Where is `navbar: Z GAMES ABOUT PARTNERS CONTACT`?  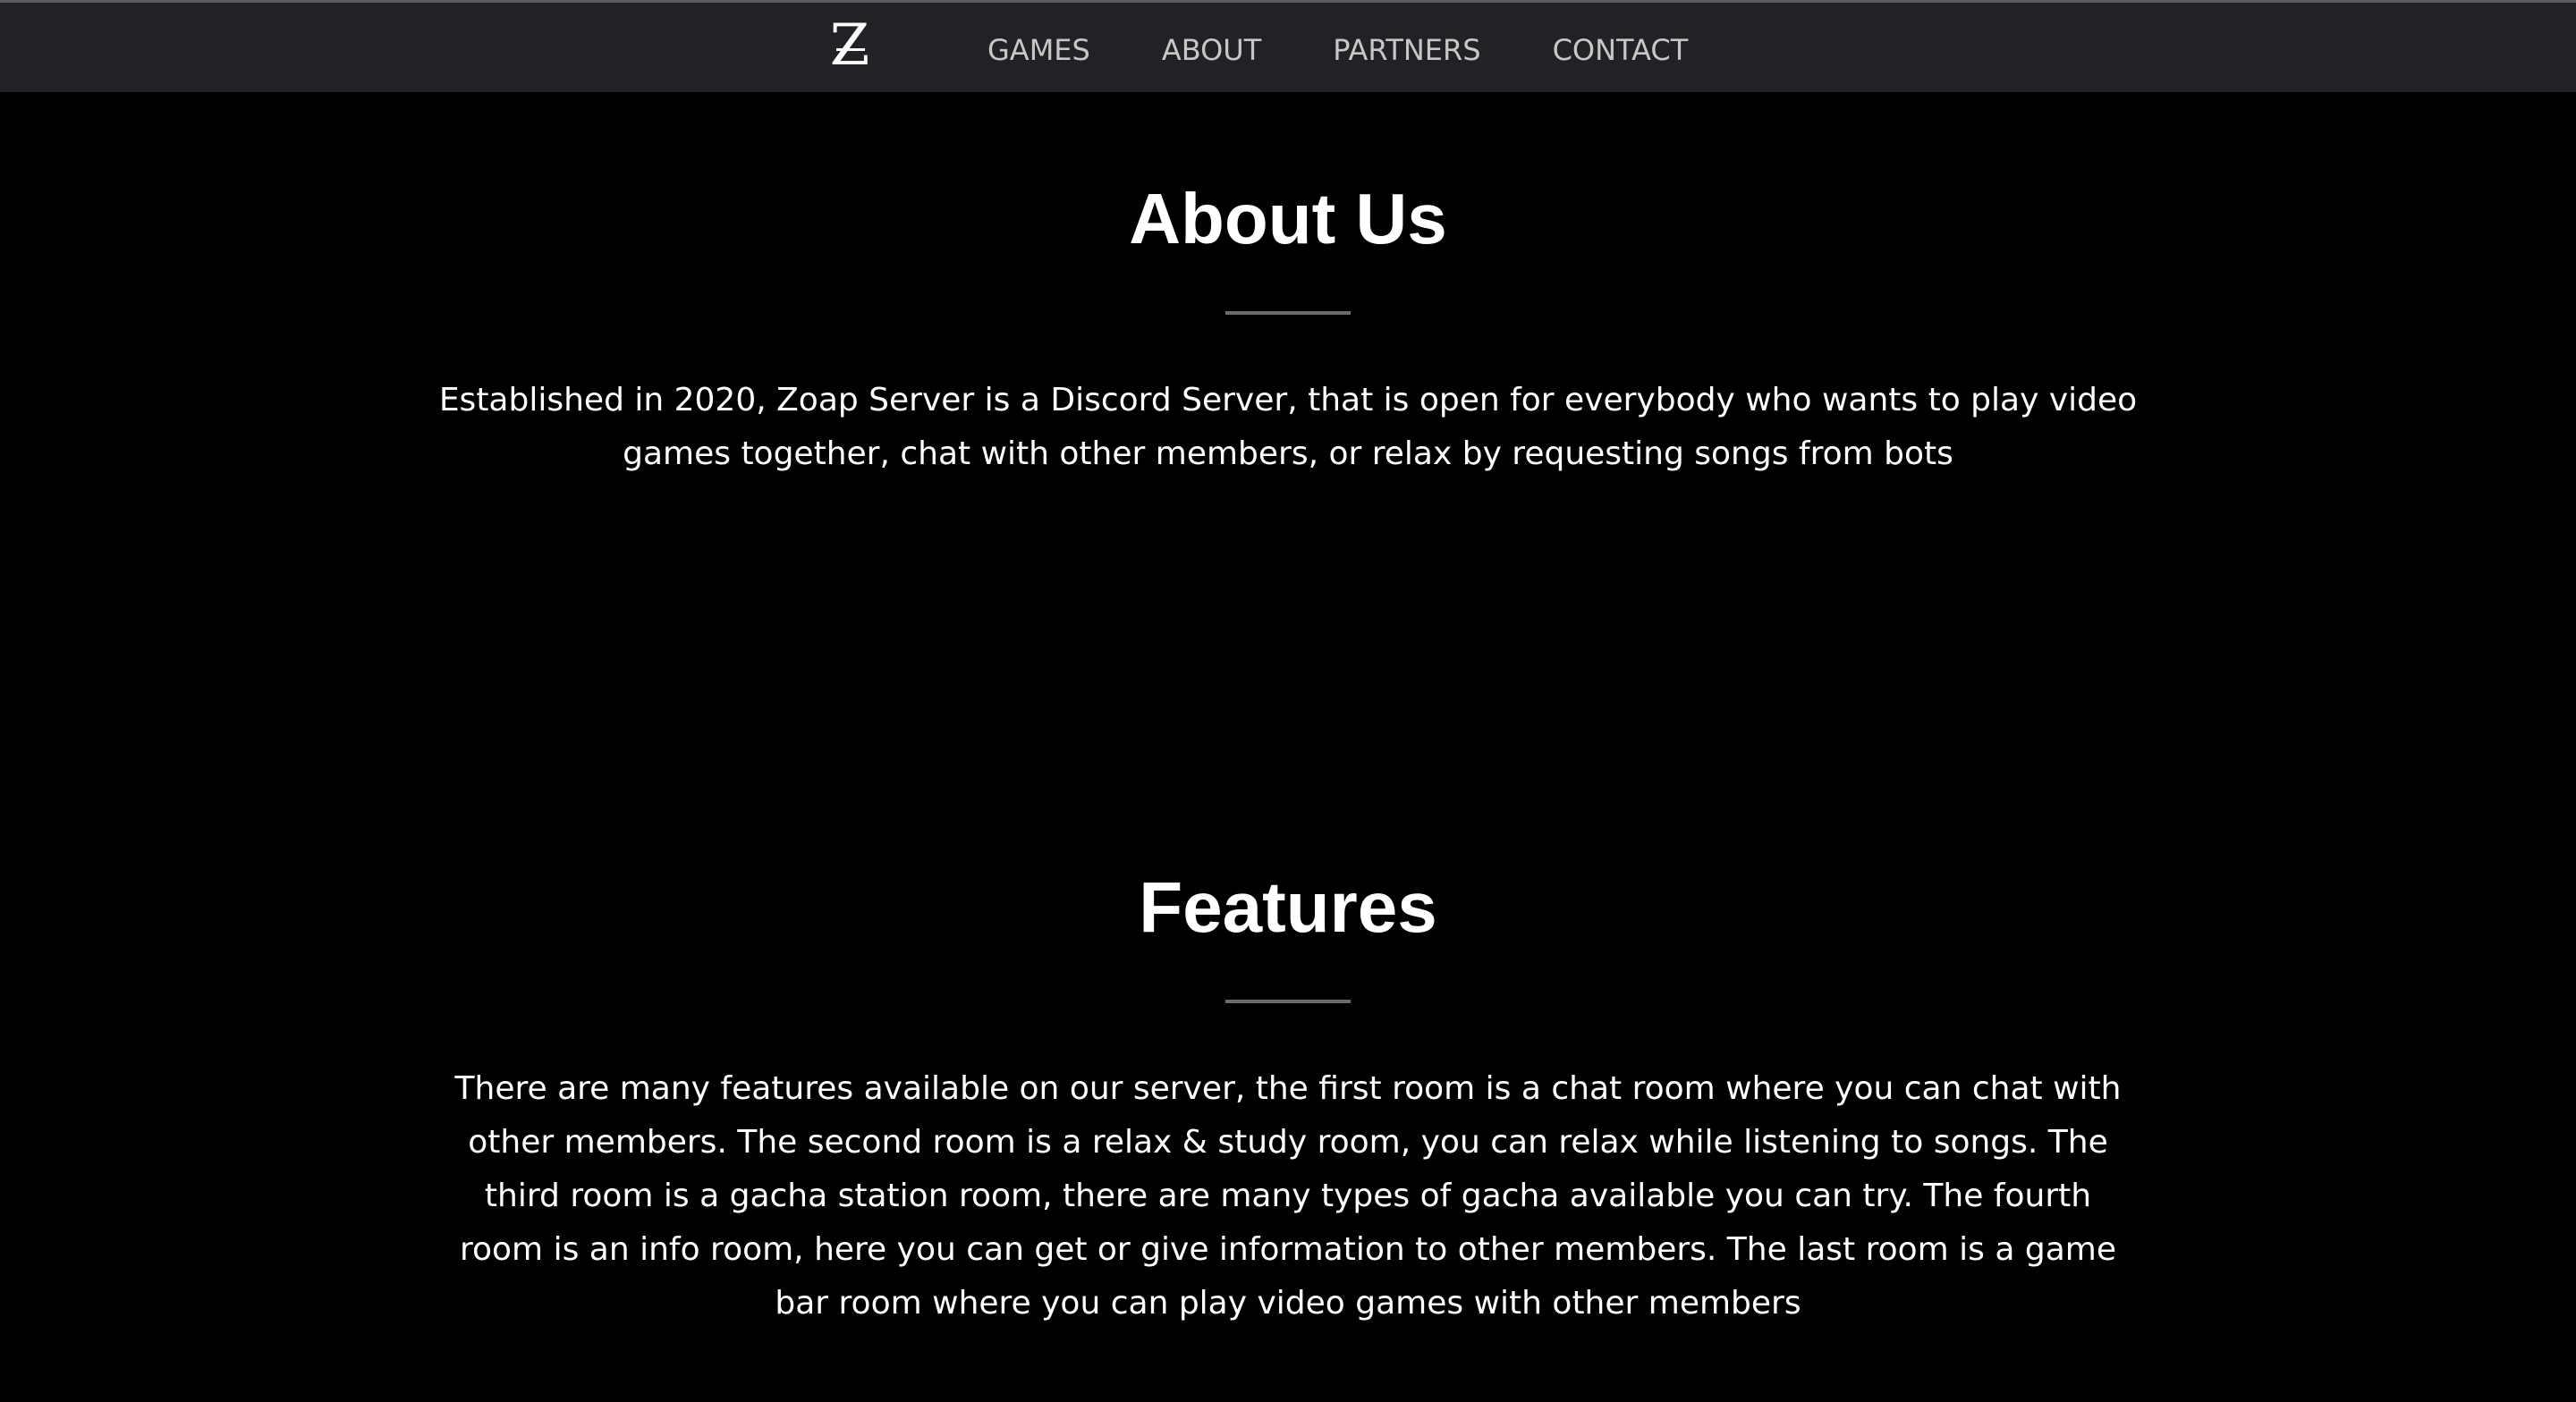
navbar: Z GAMES ABOUT PARTNERS CONTACT is located at coordinates (1288, 47).